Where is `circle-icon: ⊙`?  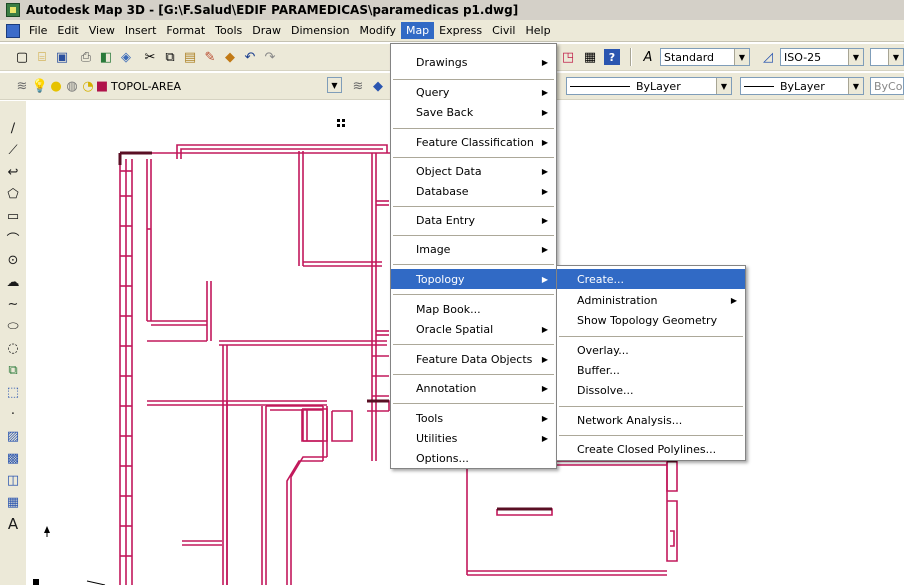 circle-icon: ⊙ is located at coordinates (13, 260).